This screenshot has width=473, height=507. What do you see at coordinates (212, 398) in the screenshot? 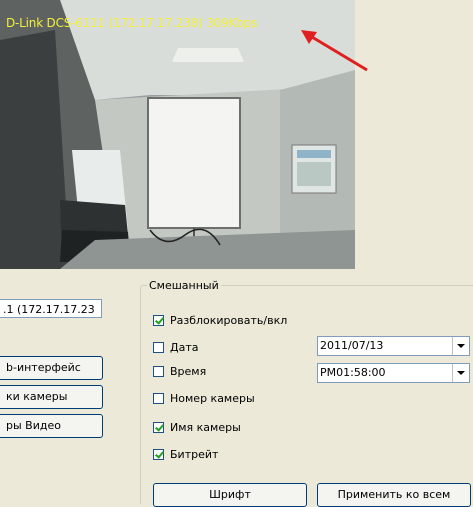
I see `option-label: Номер камеры` at bounding box center [212, 398].